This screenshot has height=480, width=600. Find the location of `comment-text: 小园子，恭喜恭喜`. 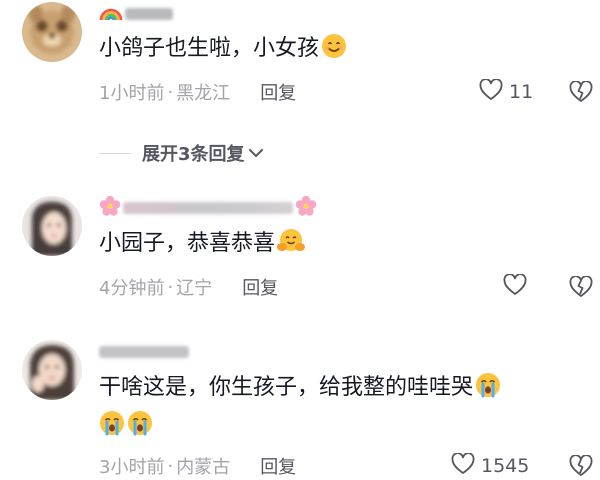

comment-text: 小园子，恭喜恭喜 is located at coordinates (202, 245).